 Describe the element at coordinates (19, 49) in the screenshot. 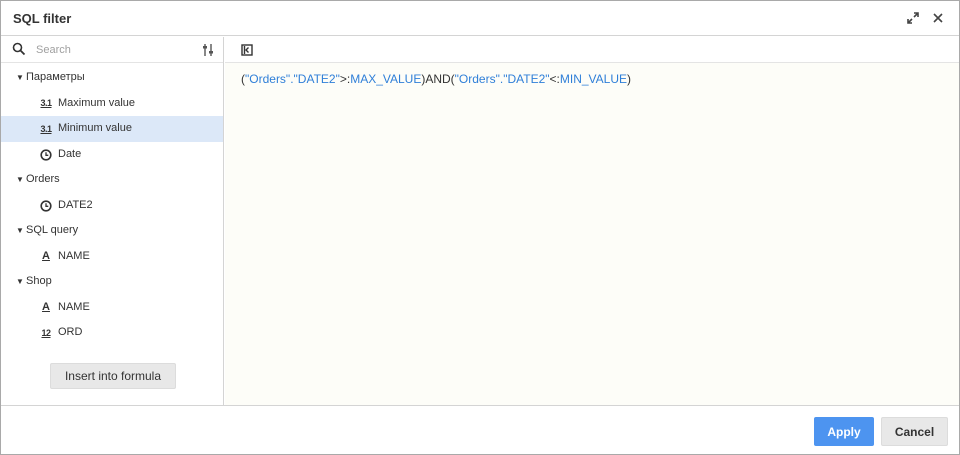

I see `search-icon` at that location.